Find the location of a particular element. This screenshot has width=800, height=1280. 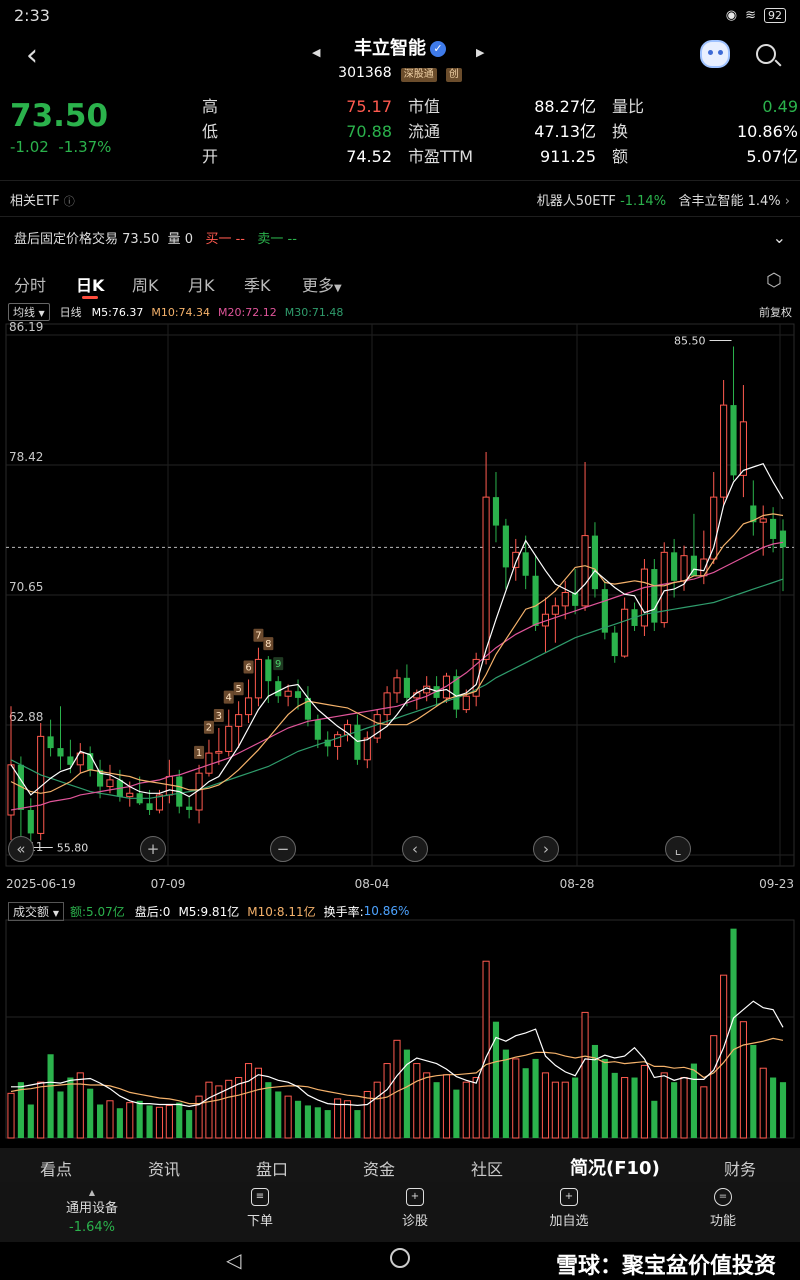

function-label: 功能 is located at coordinates (722, 1221).